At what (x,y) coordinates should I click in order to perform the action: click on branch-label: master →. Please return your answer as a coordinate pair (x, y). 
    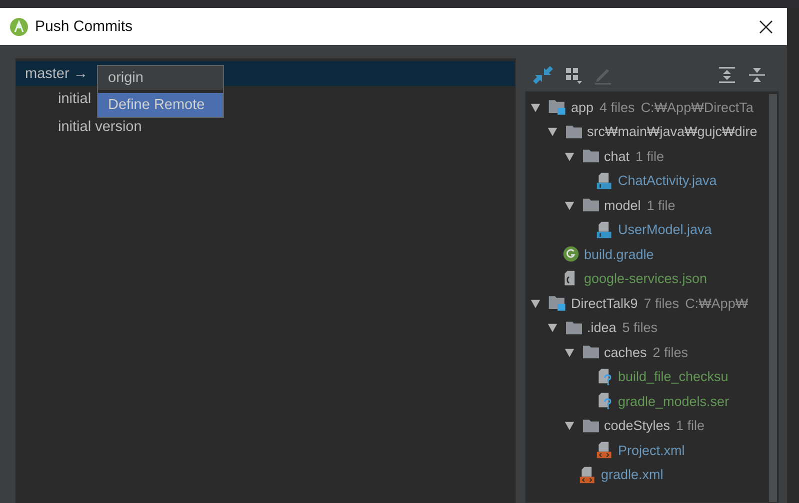
    Looking at the image, I should click on (56, 74).